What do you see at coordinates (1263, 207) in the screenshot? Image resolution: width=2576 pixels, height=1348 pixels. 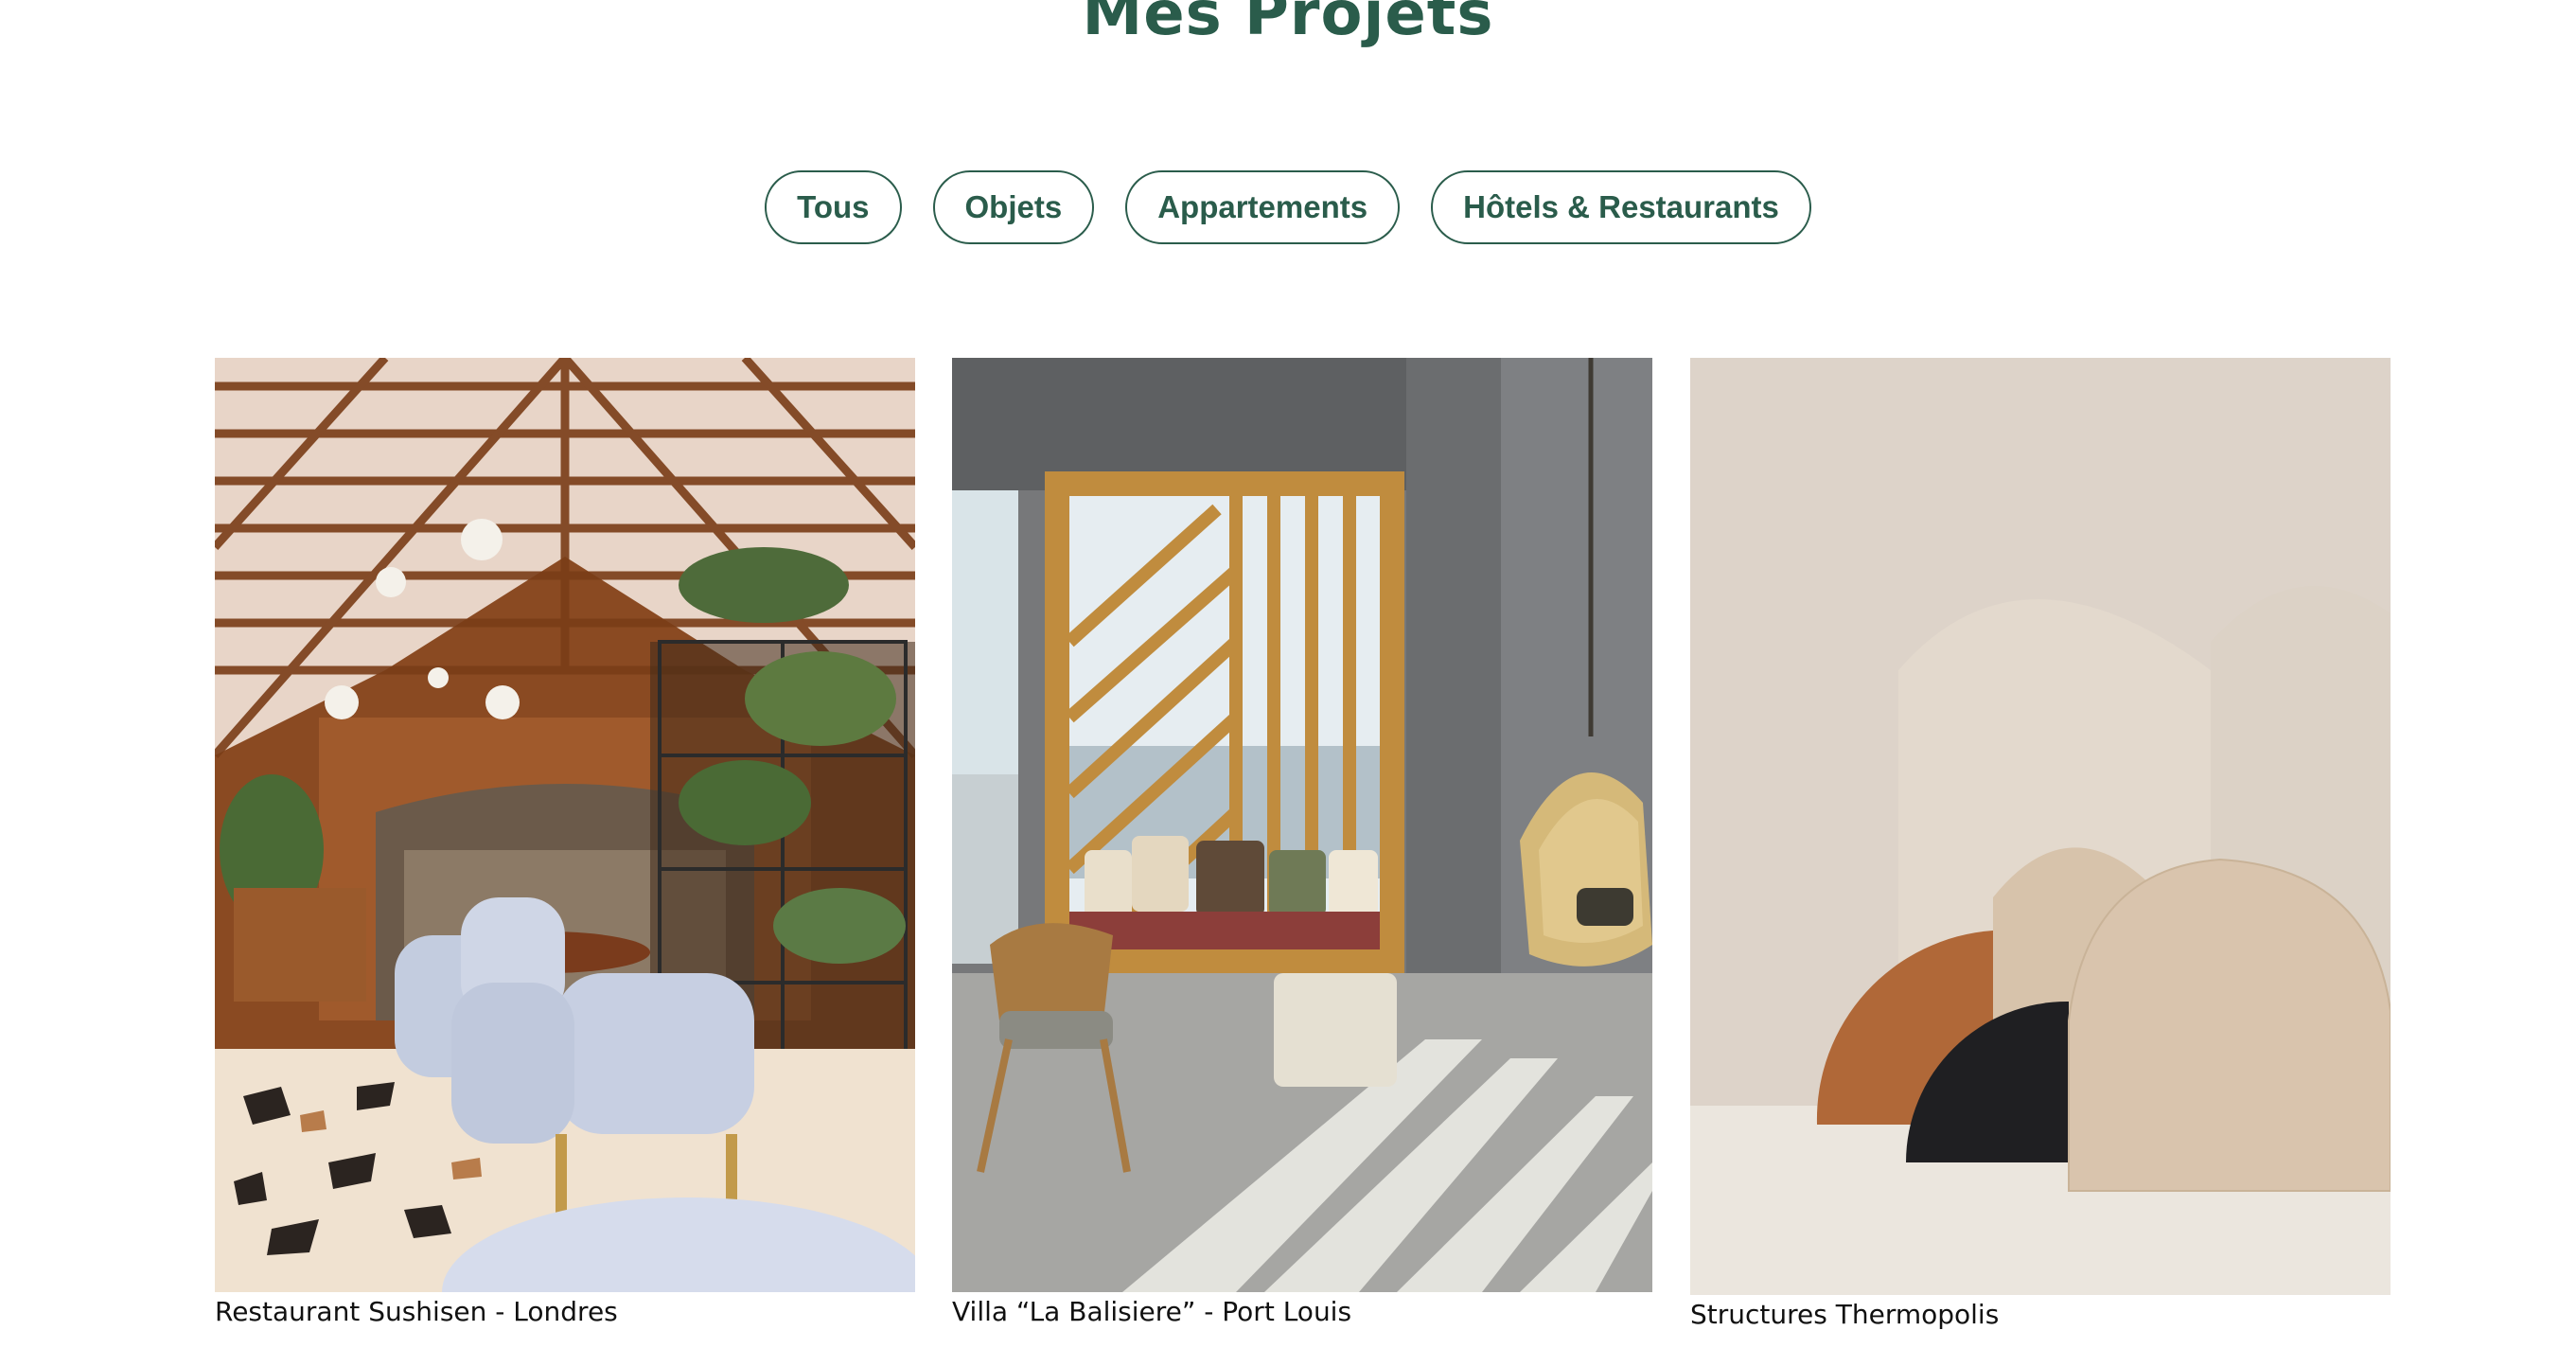 I see `filter-apartments-button: Appartements` at bounding box center [1263, 207].